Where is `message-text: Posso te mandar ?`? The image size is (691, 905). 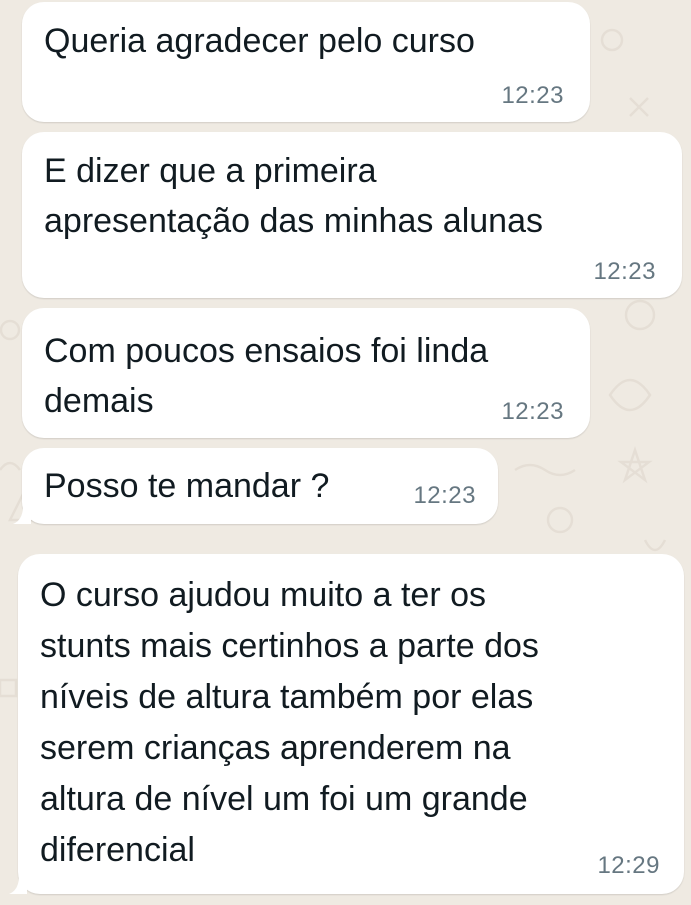 message-text: Posso te mandar ? is located at coordinates (186, 486).